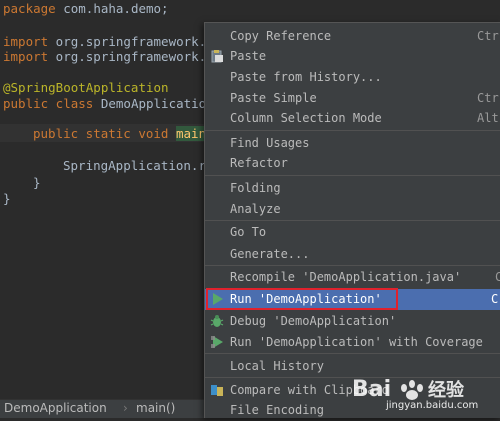  What do you see at coordinates (55, 408) in the screenshot?
I see `breadcrumb-class: DemoApplication` at bounding box center [55, 408].